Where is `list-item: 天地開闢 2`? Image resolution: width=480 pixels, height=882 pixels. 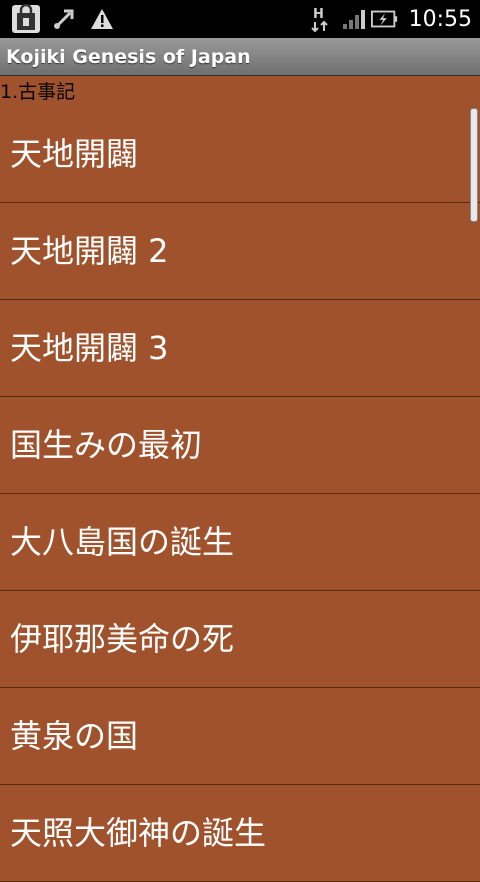 list-item: 天地開闢 2 is located at coordinates (240, 251).